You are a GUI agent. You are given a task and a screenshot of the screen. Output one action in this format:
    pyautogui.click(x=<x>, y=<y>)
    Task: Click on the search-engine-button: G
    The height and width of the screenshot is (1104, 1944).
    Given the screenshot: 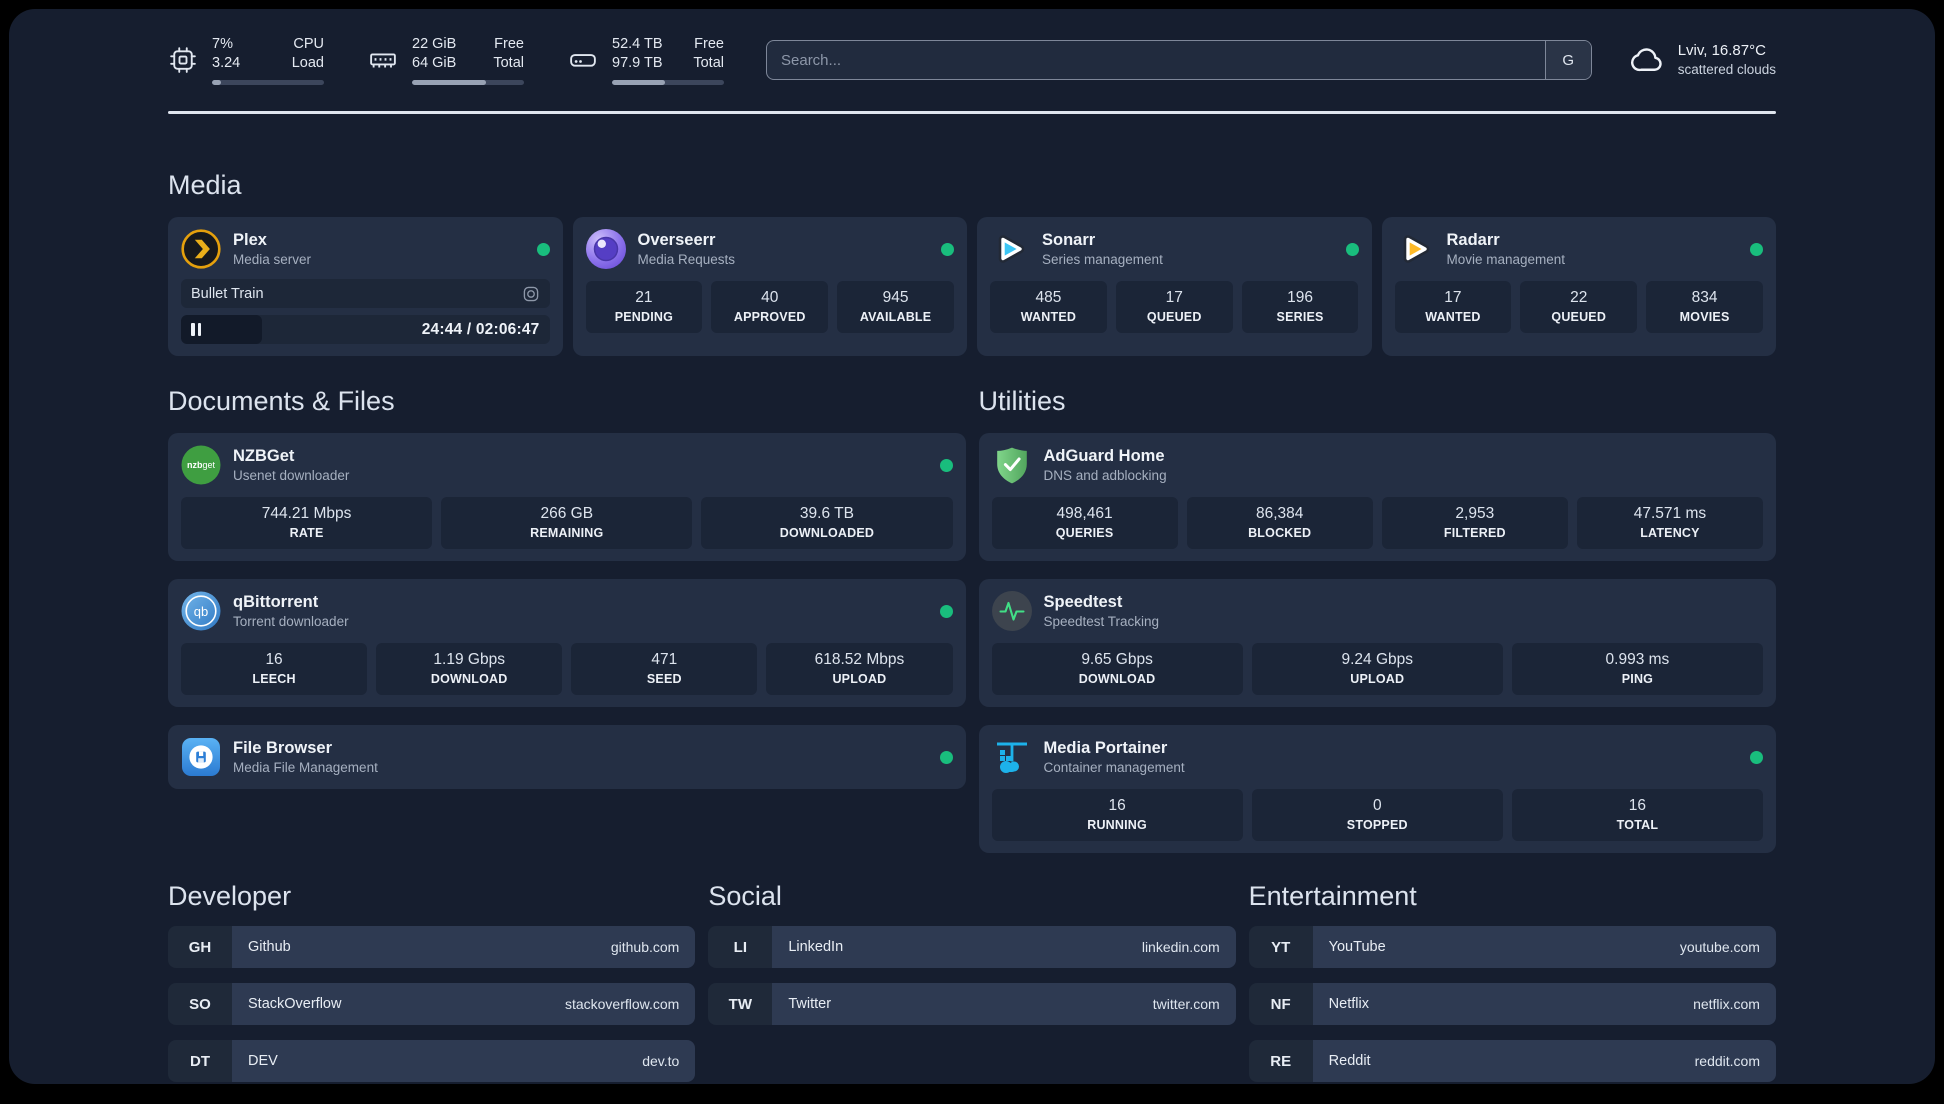 What is the action you would take?
    pyautogui.click(x=1567, y=60)
    